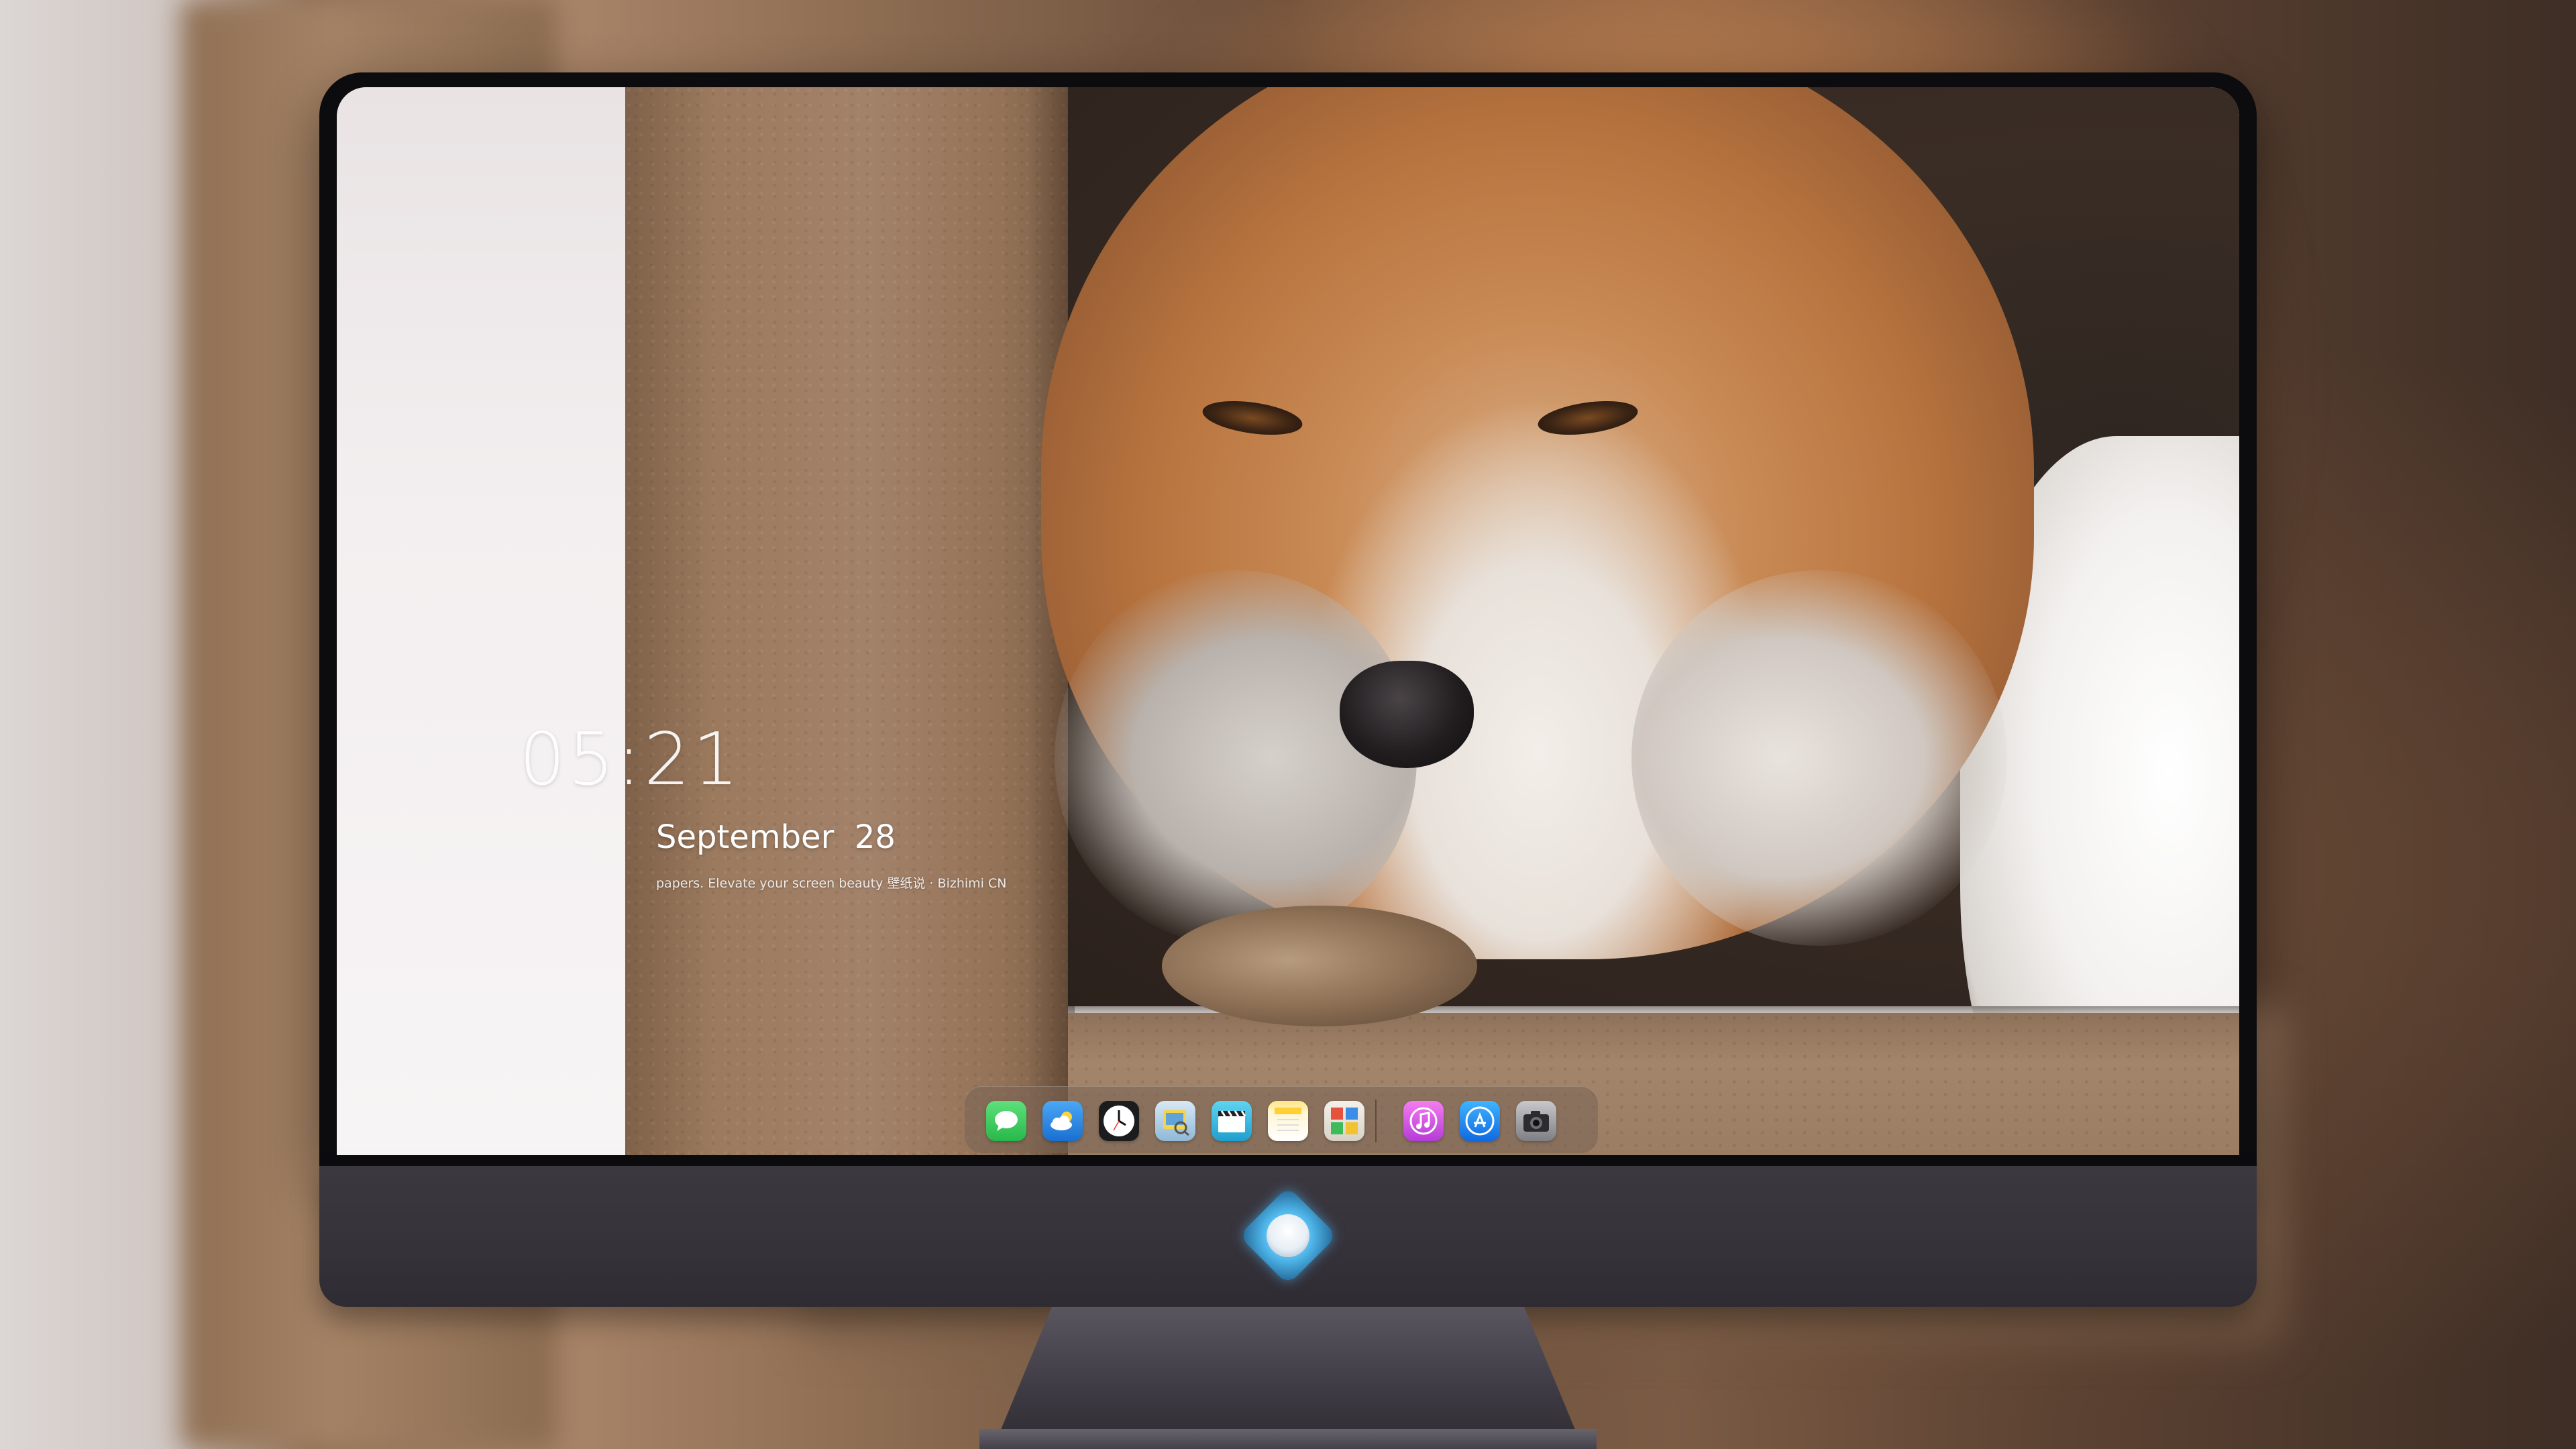 The height and width of the screenshot is (1449, 2576). What do you see at coordinates (846, 621) in the screenshot?
I see `wallpaper-wooden-post` at bounding box center [846, 621].